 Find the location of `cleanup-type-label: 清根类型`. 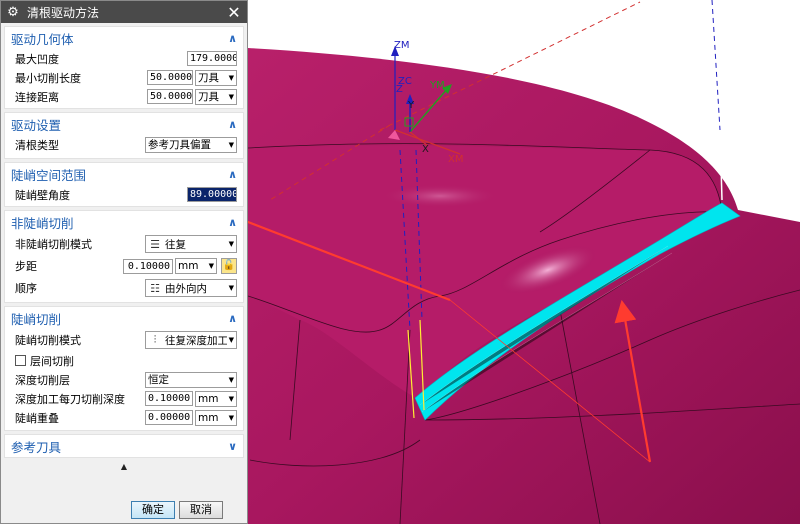

cleanup-type-label: 清根类型 is located at coordinates (37, 145).